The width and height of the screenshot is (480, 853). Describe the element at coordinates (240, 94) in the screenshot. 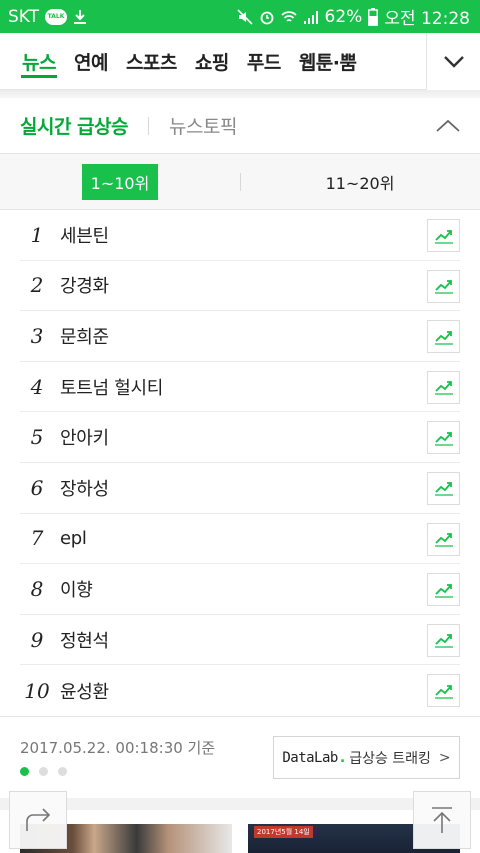

I see `nav-divider` at that location.